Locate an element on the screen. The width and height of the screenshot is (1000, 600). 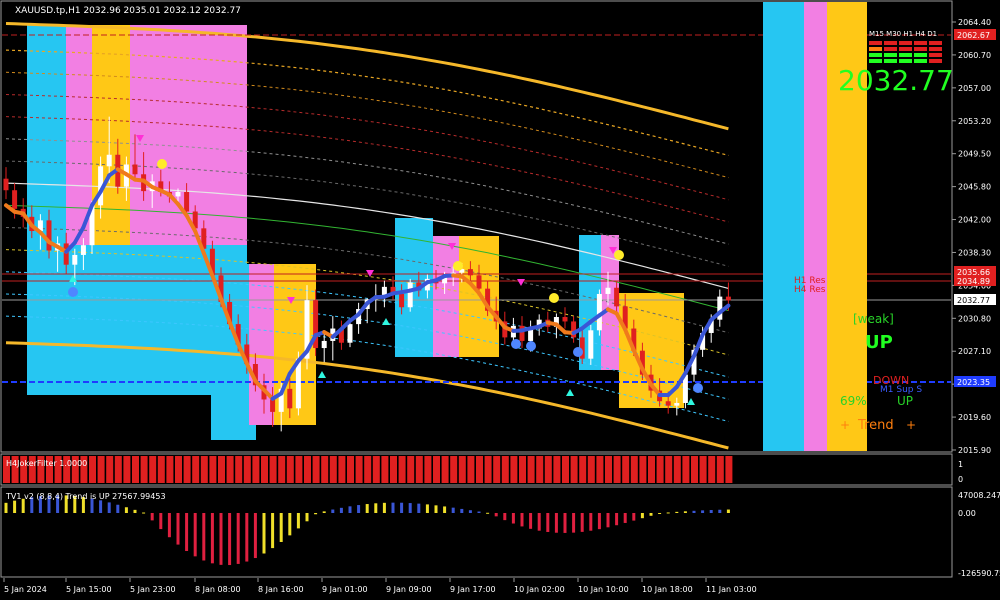
price-tick-label: 2030.80 is located at coordinates (974, 318).